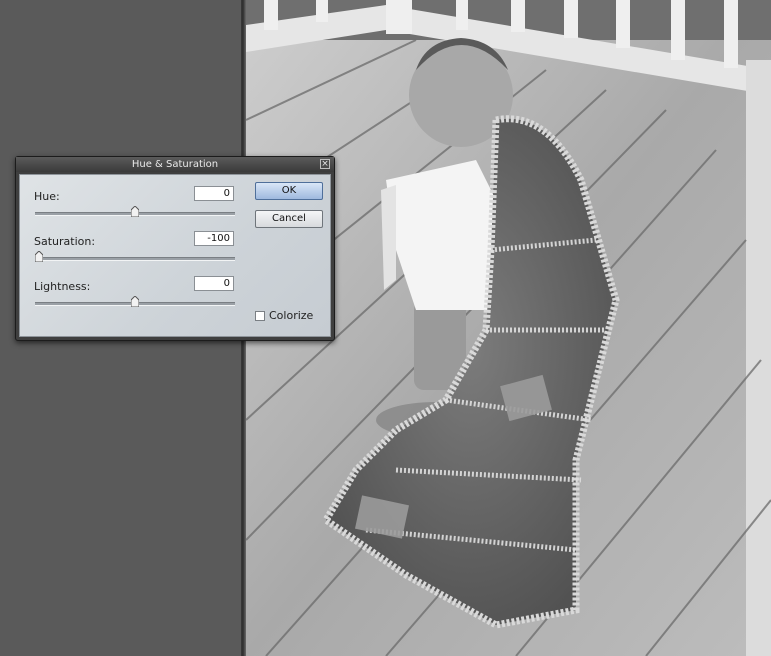 The width and height of the screenshot is (771, 656). I want to click on colorize-checkbox, so click(260, 316).